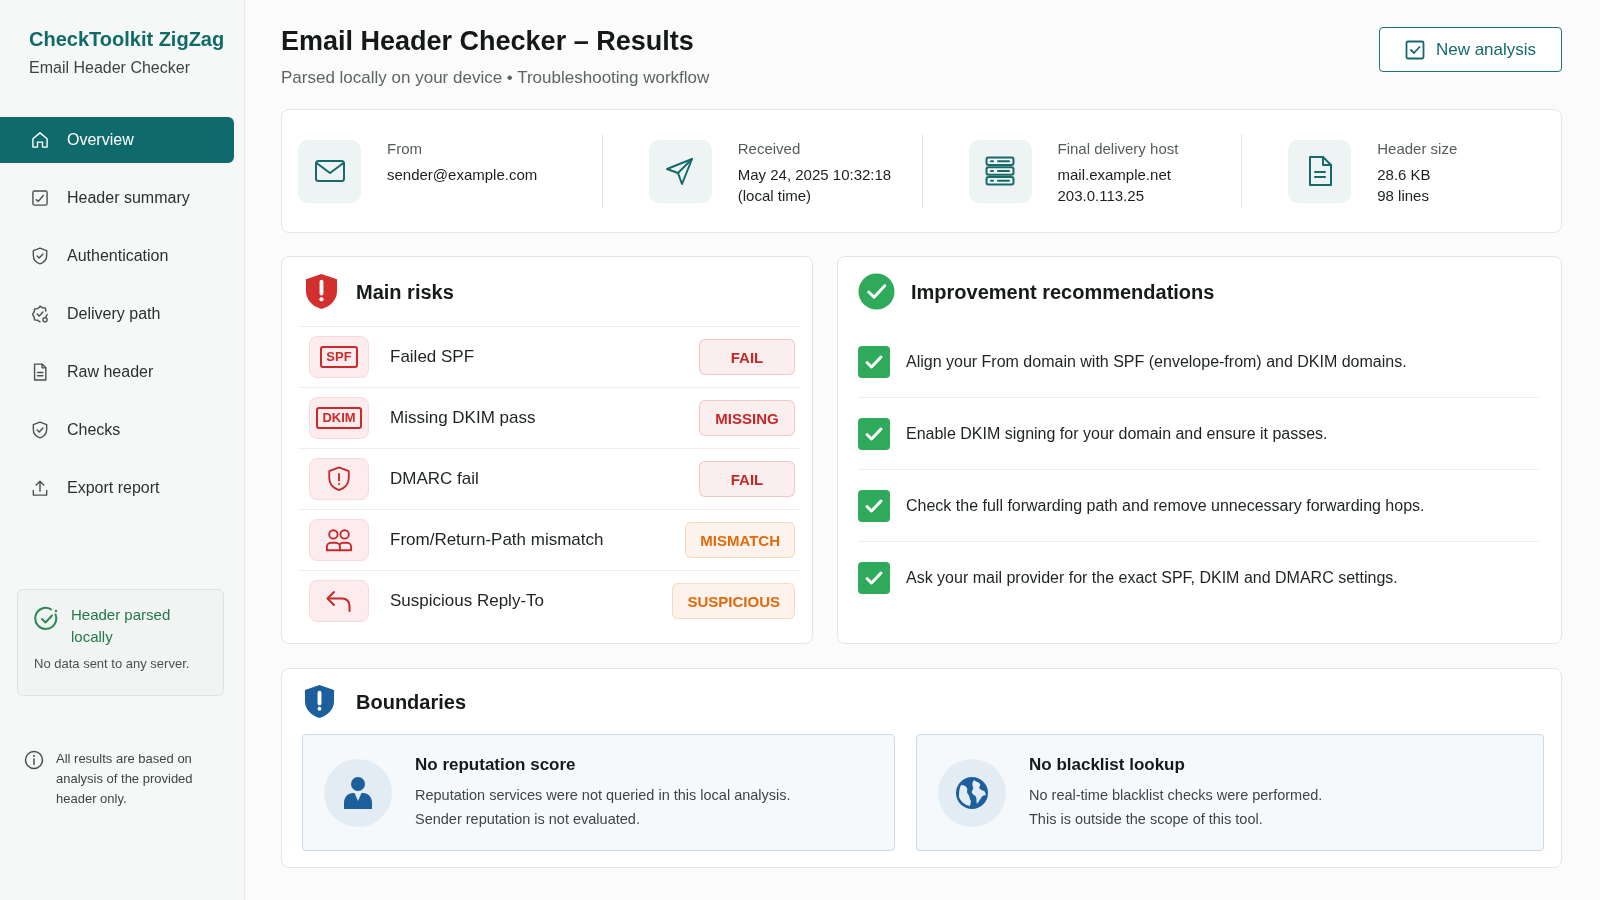 Image resolution: width=1600 pixels, height=900 pixels. I want to click on card-title: Improvement recommendations, so click(1063, 292).